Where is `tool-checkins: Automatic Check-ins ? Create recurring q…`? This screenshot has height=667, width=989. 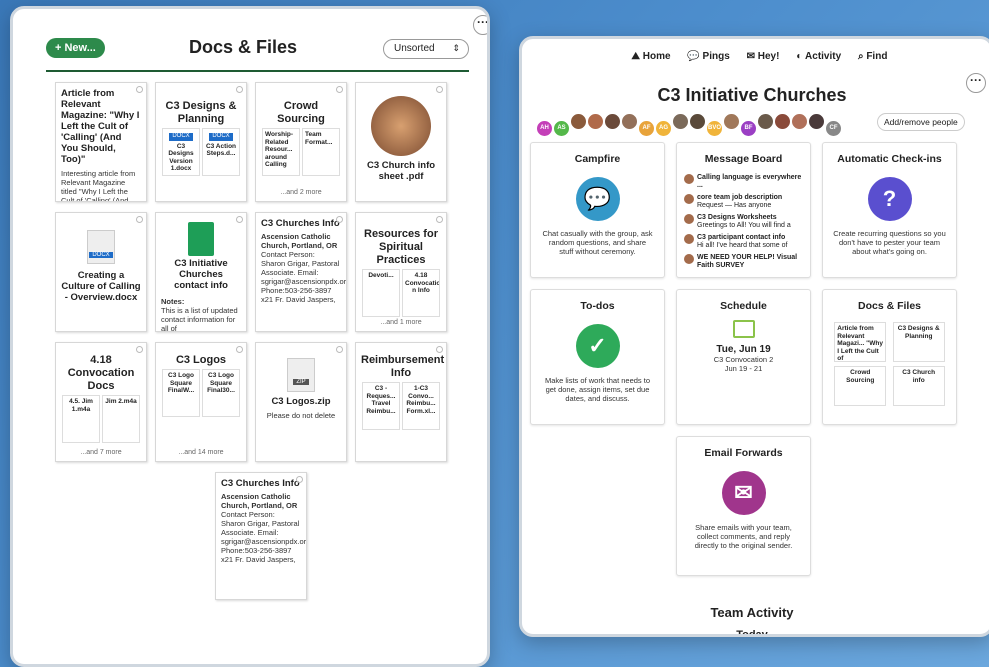
tool-checkins: Automatic Check-ins ? Create recurring q… is located at coordinates (889, 210).